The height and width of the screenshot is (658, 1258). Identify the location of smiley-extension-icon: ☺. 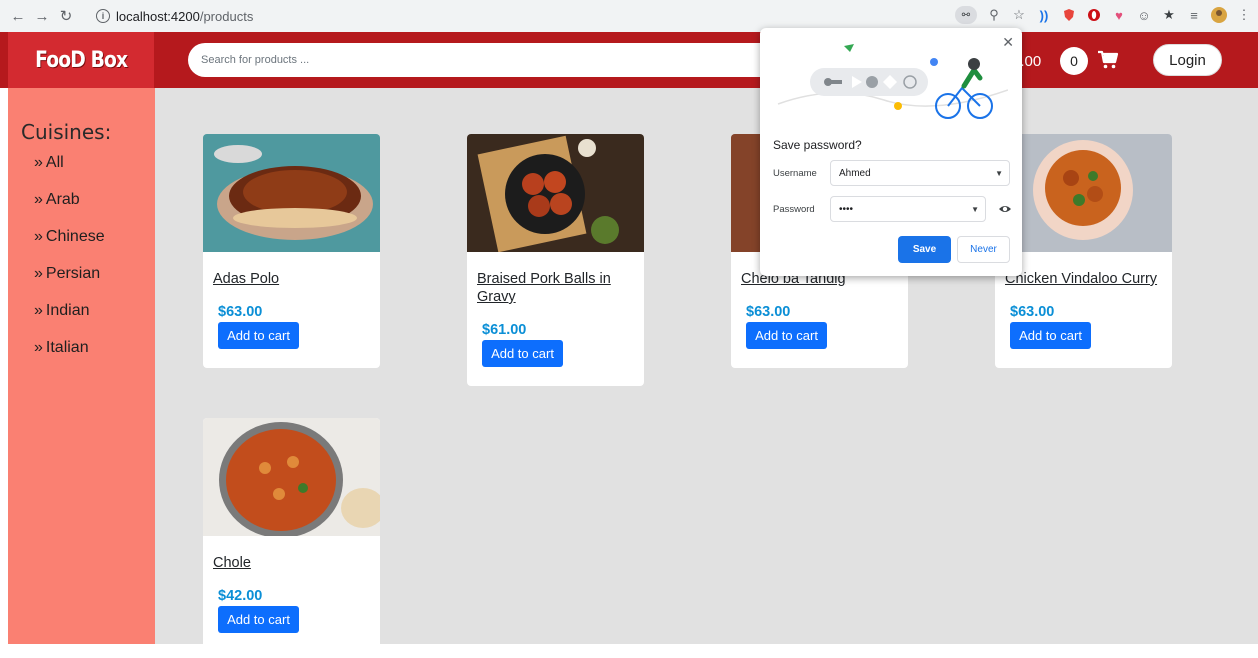
(1144, 15).